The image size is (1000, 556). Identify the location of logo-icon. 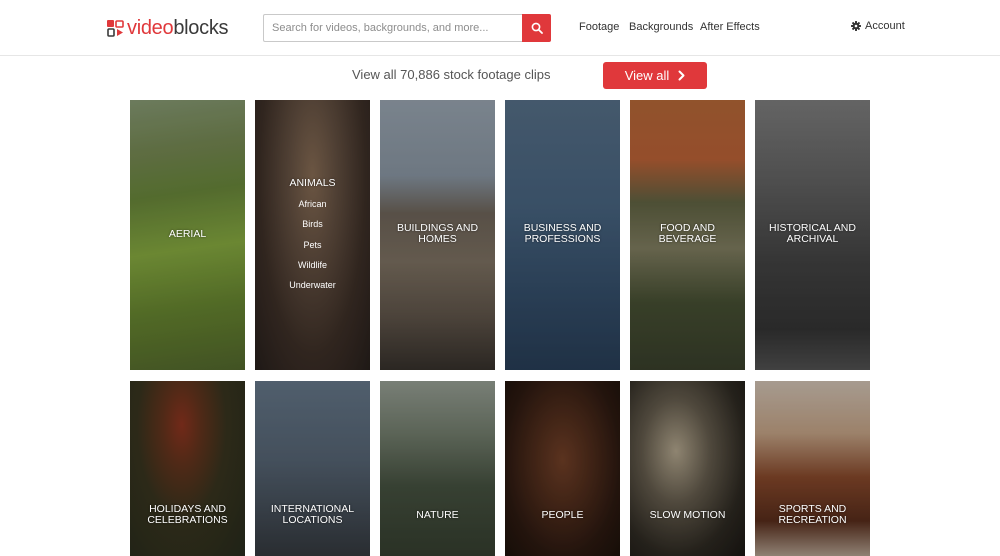
(115, 28).